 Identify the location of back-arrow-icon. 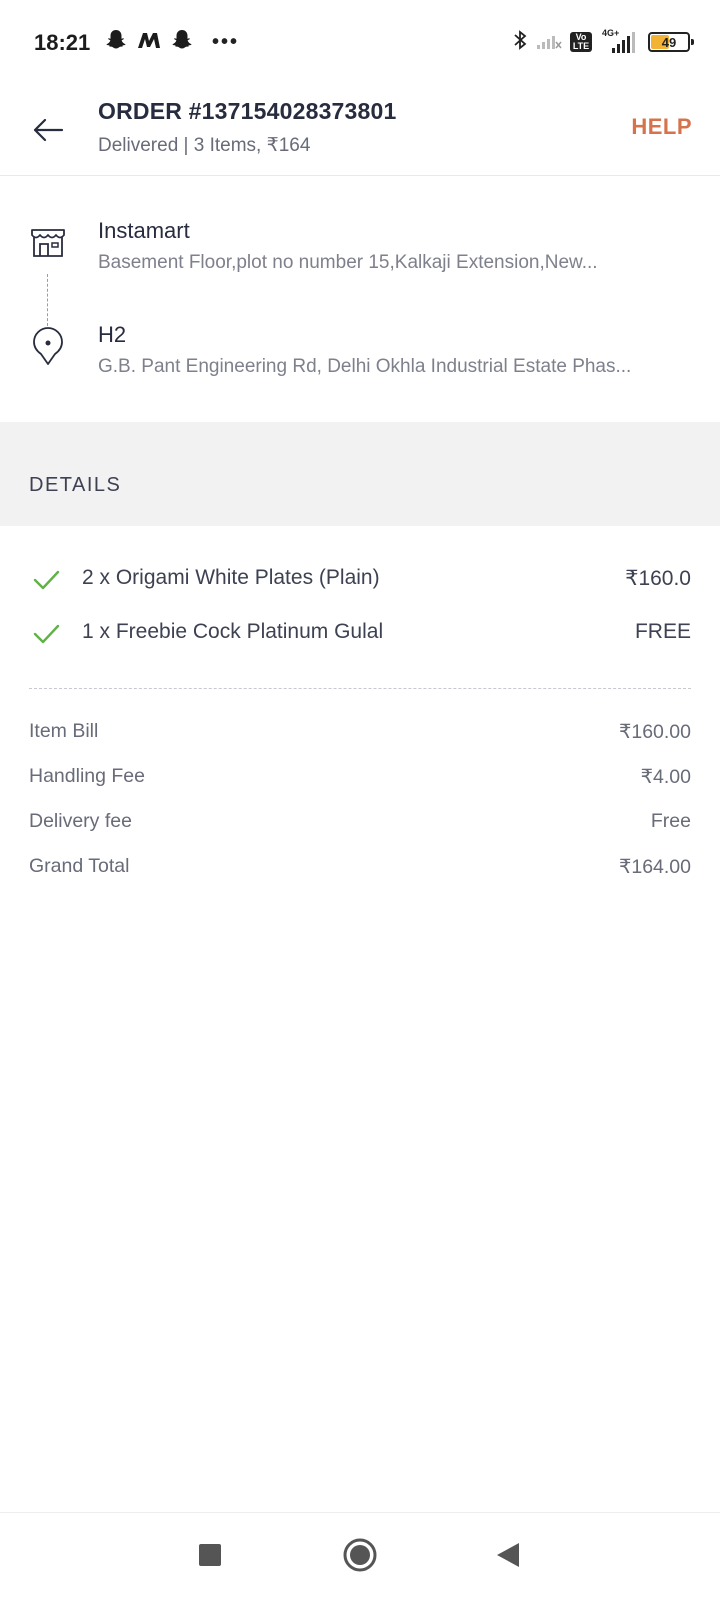
(48, 130).